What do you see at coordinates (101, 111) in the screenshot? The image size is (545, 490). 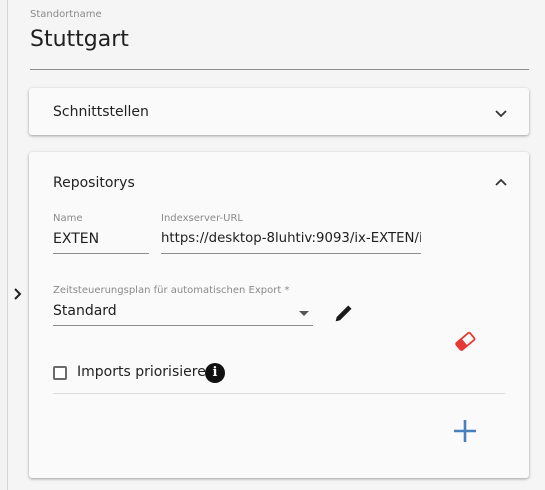 I see `interfaces-panel-title: Schnittstellen` at bounding box center [101, 111].